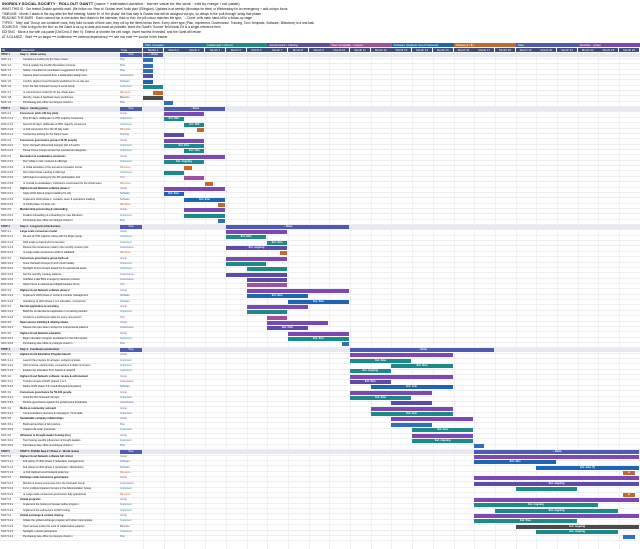  What do you see at coordinates (69, 232) in the screenshot?
I see `action-item: Large-scale consensus model` at bounding box center [69, 232].